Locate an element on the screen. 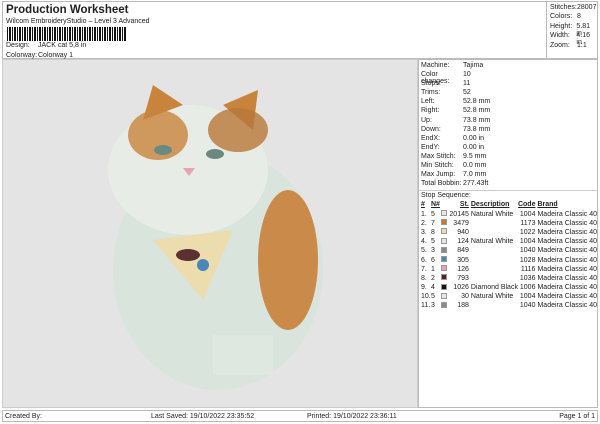  design-value: JACK cat 5,8 in is located at coordinates (62, 45).